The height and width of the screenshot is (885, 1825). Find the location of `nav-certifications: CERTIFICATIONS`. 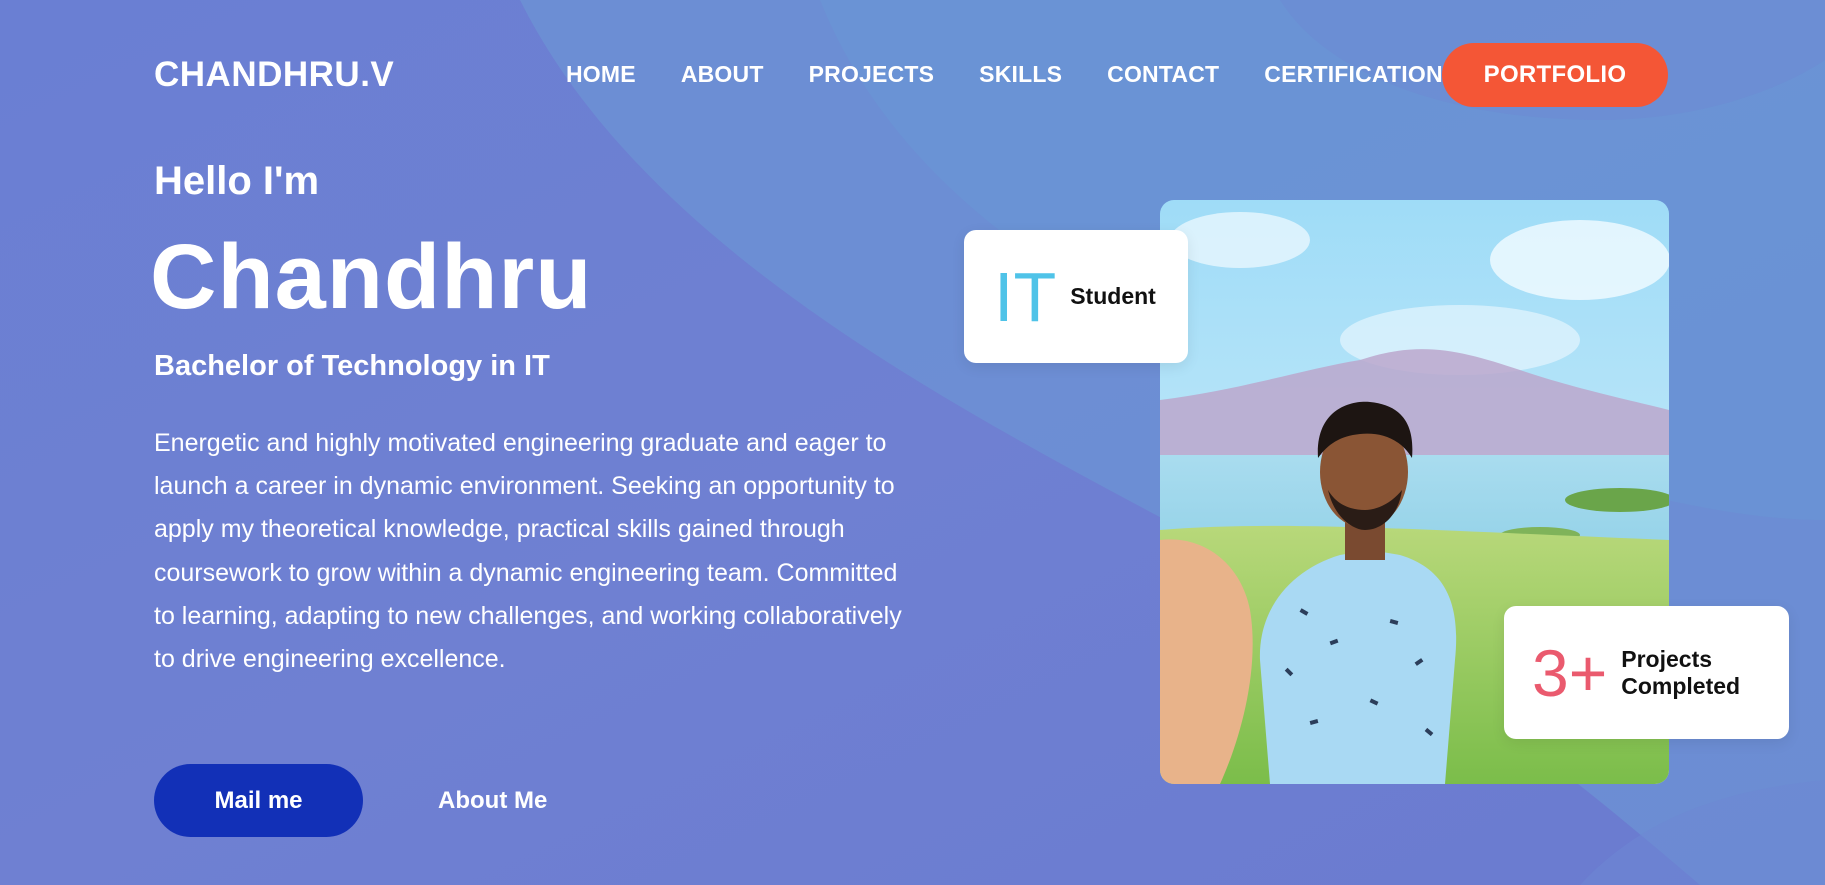

nav-certifications: CERTIFICATIONS is located at coordinates (1361, 74).